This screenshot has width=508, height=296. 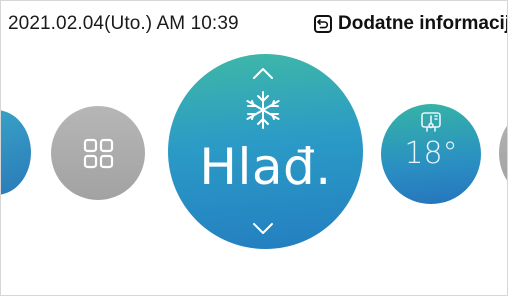 I want to click on temperature-button: 18°, so click(x=431, y=154).